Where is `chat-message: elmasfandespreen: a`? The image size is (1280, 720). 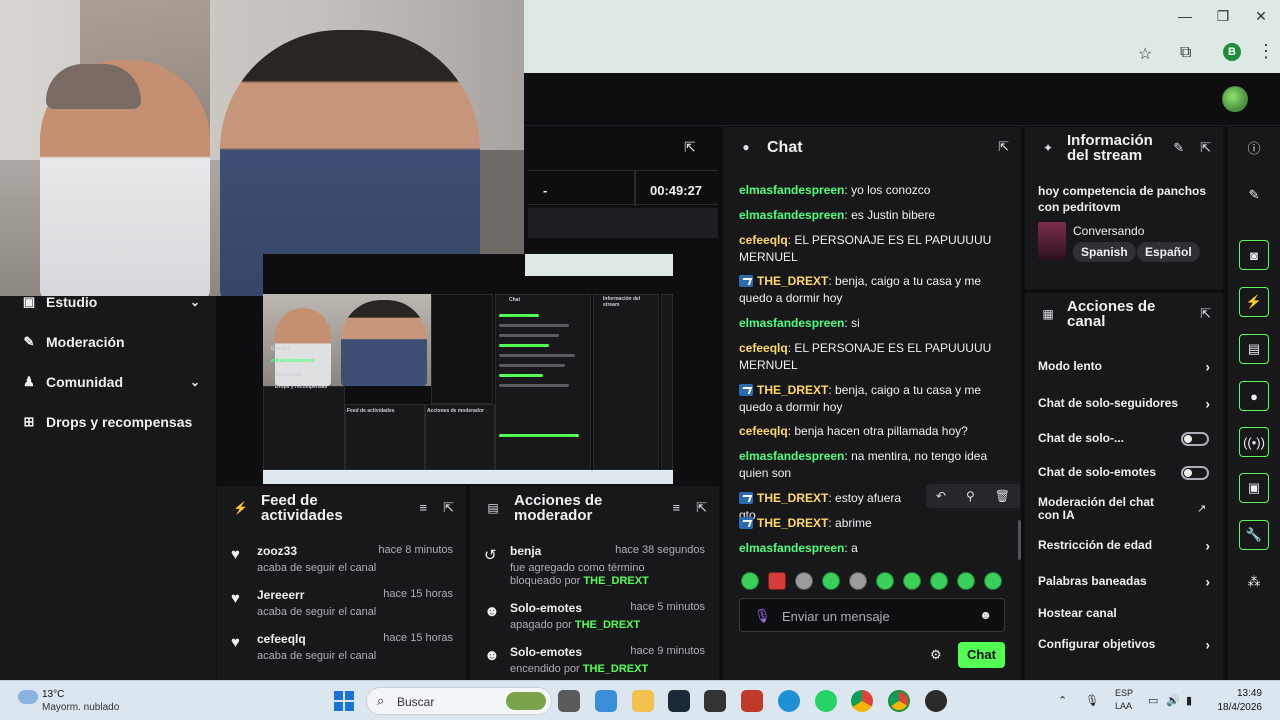
chat-message: elmasfandespreen: a is located at coordinates (870, 548).